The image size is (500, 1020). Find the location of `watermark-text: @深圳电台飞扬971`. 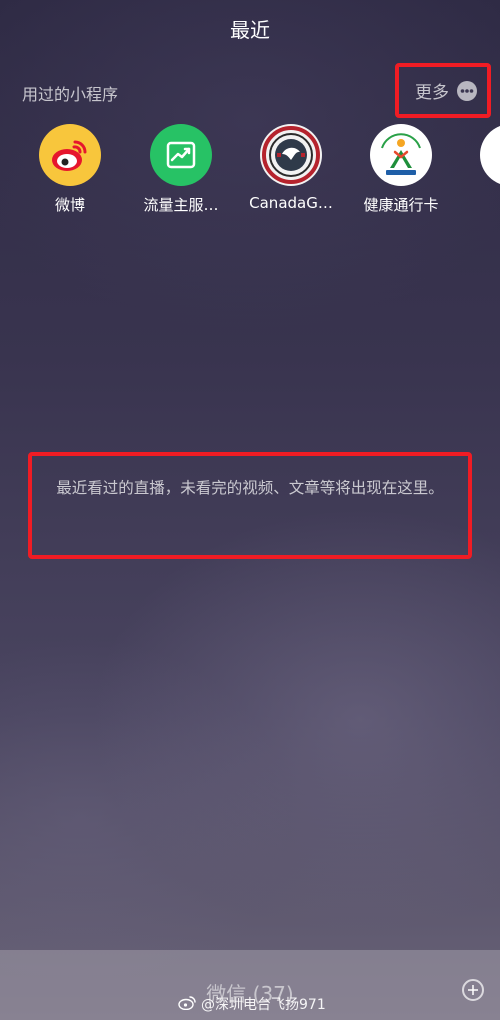

watermark-text: @深圳电台飞扬971 is located at coordinates (263, 1005).